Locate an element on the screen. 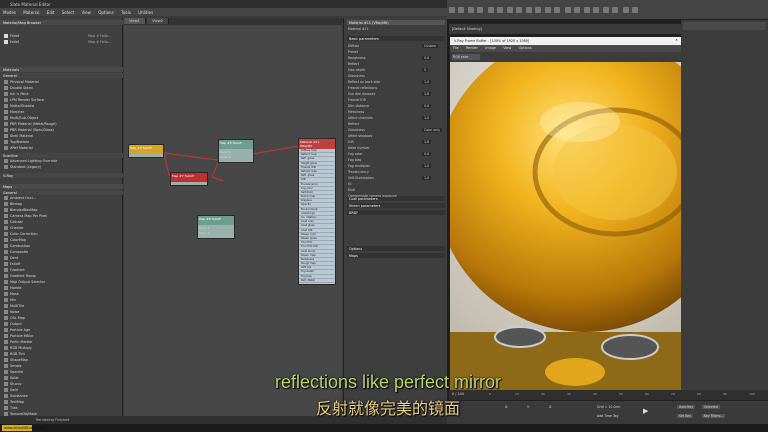 The height and width of the screenshot is (432, 768). close-icon: ✕ is located at coordinates (676, 40).